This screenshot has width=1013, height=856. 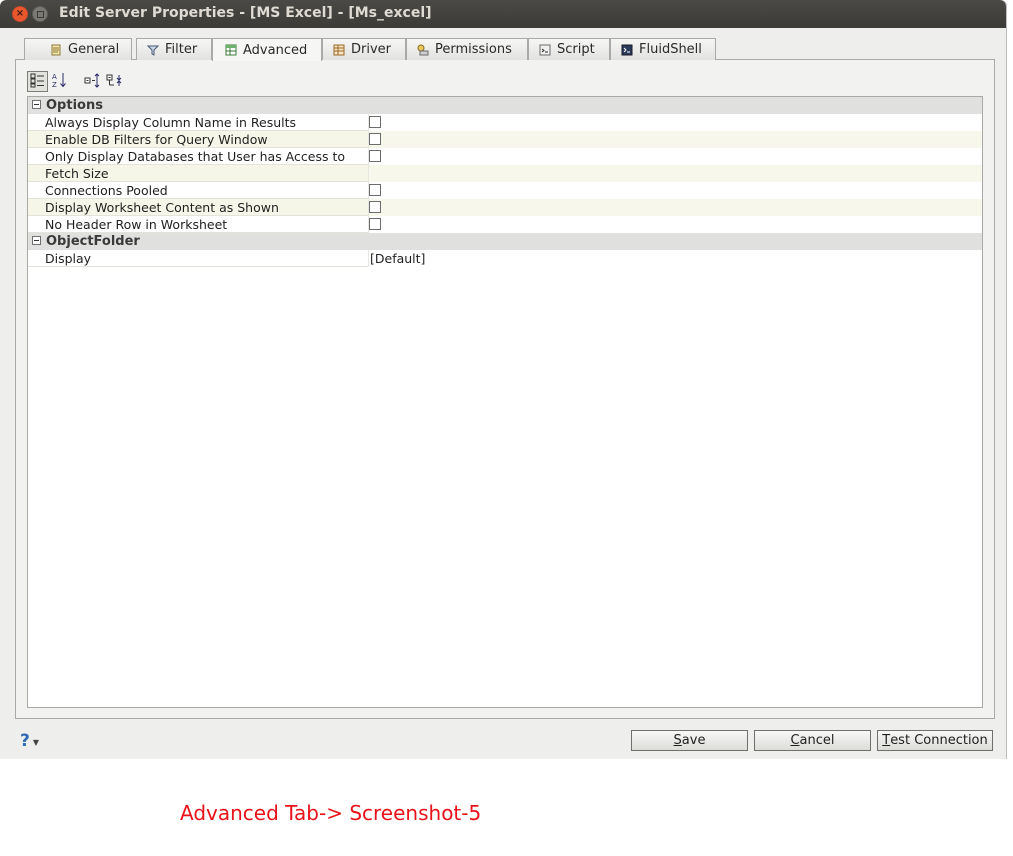 I want to click on svg-text: A, so click(x=54, y=77).